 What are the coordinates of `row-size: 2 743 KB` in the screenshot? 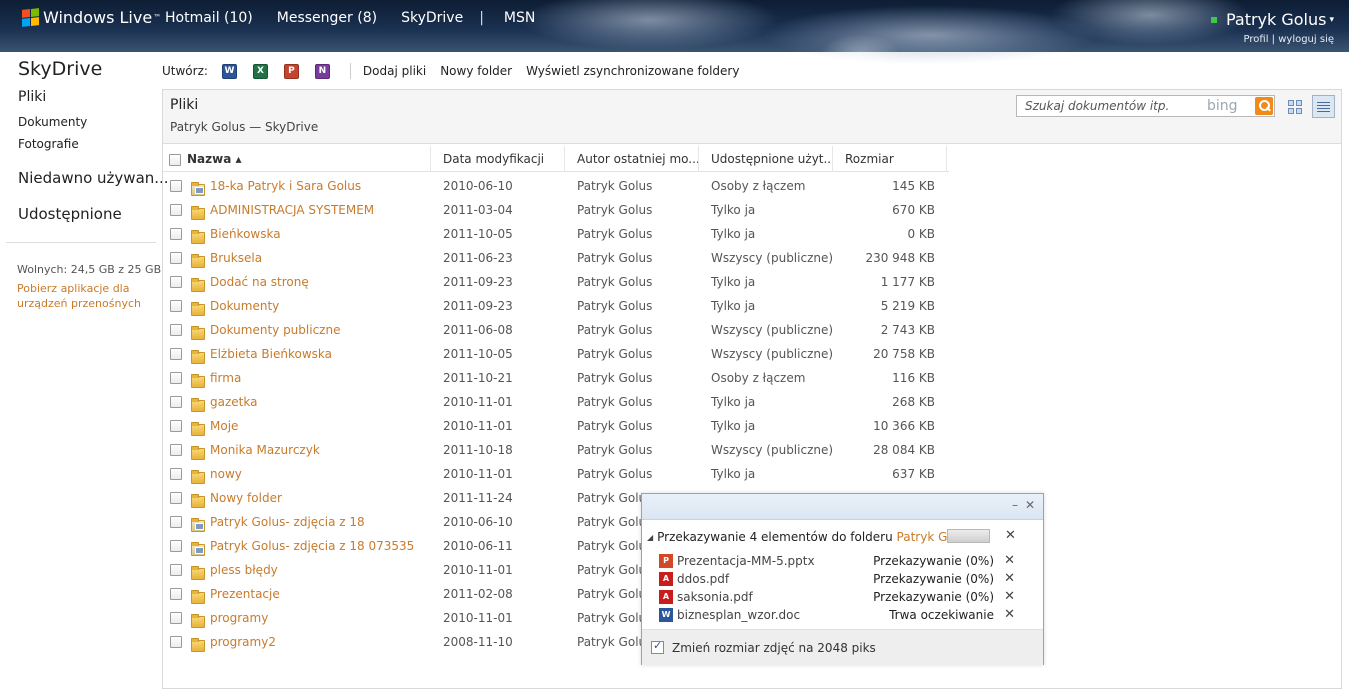 It's located at (907, 330).